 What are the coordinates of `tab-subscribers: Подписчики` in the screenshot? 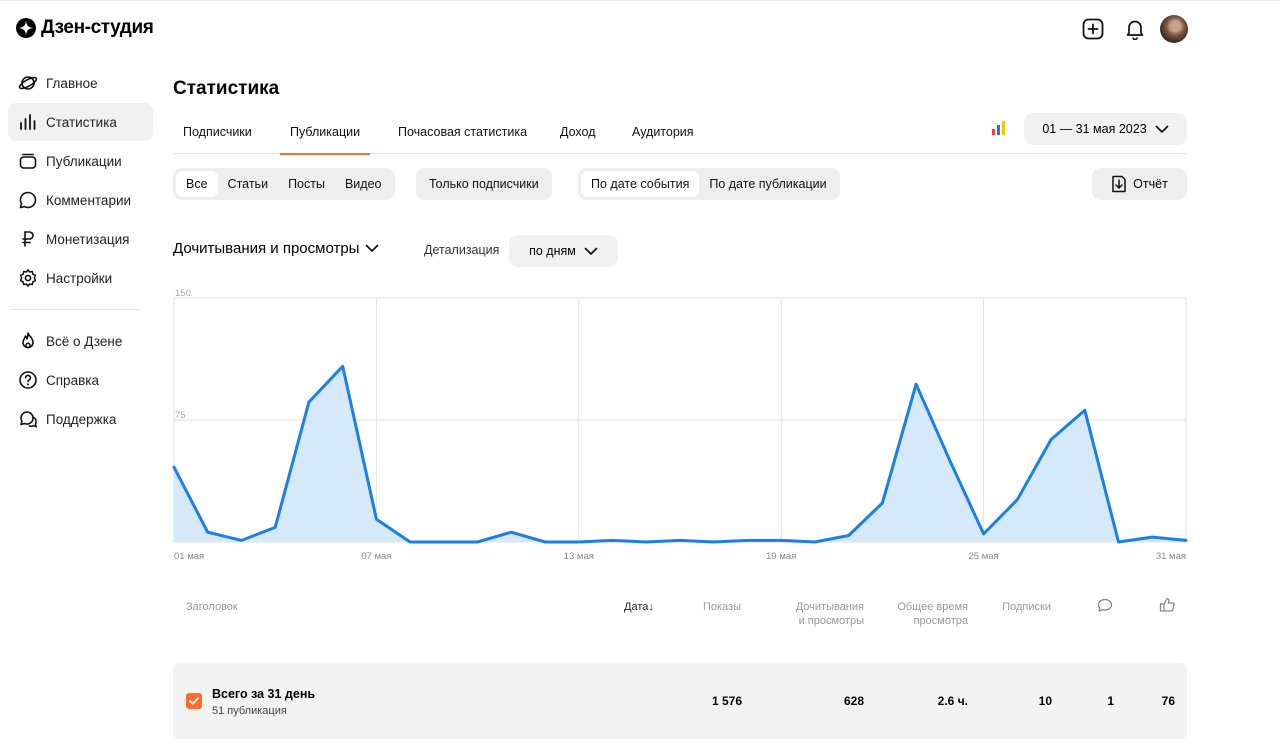 It's located at (217, 132).